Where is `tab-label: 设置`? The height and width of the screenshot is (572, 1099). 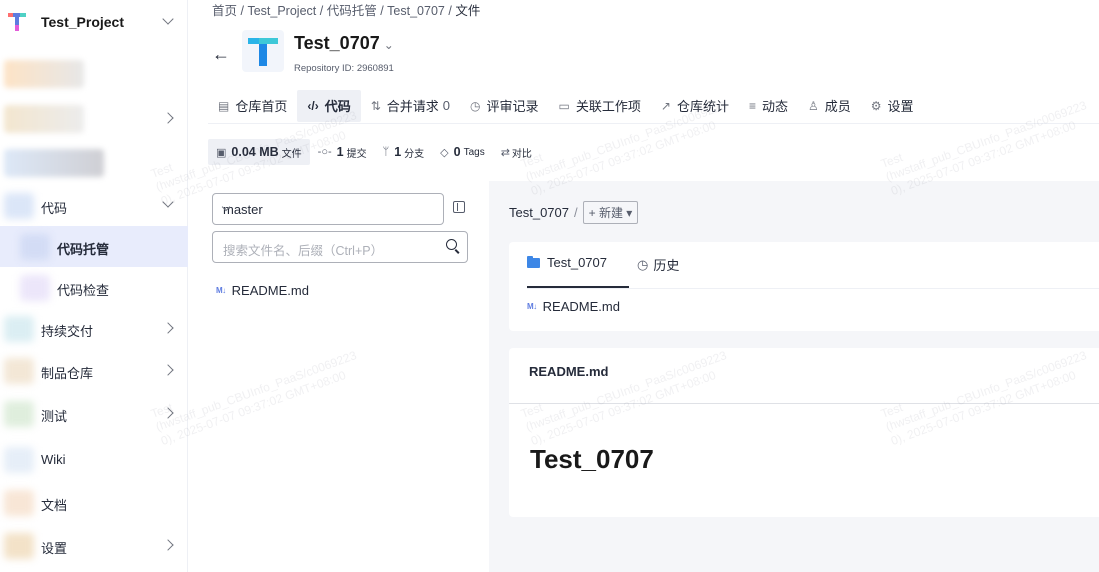
tab-label: 设置 is located at coordinates (900, 106).